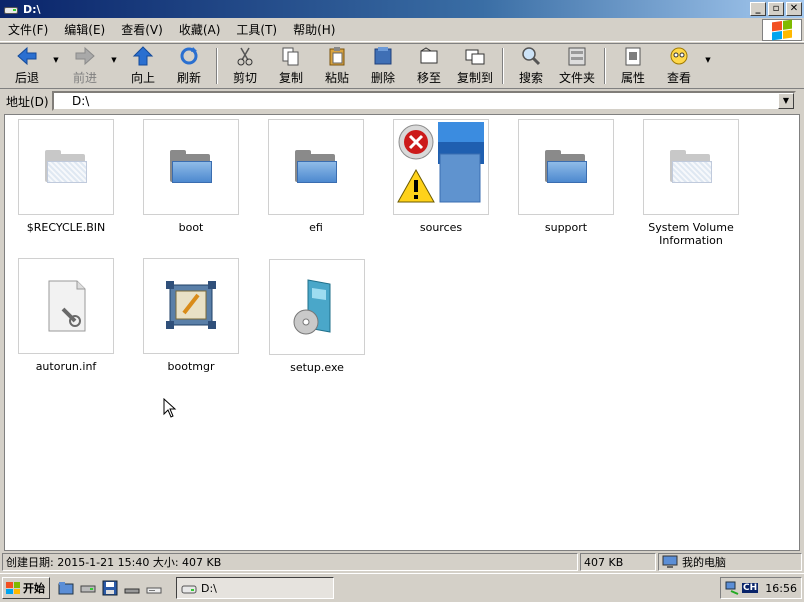  I want to click on view-glasses-icon, so click(679, 56).